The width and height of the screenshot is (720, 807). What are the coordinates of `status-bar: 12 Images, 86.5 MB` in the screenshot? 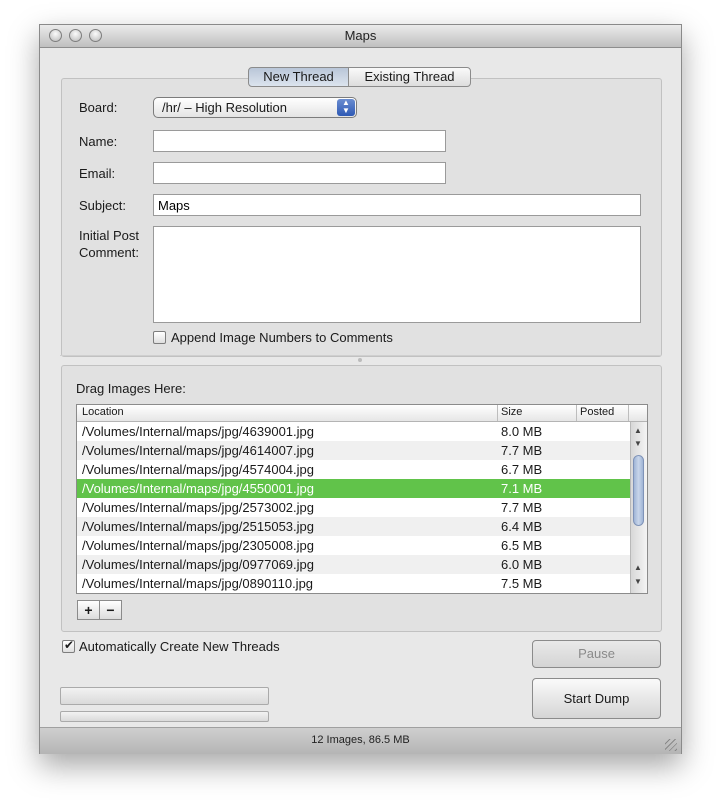 It's located at (360, 740).